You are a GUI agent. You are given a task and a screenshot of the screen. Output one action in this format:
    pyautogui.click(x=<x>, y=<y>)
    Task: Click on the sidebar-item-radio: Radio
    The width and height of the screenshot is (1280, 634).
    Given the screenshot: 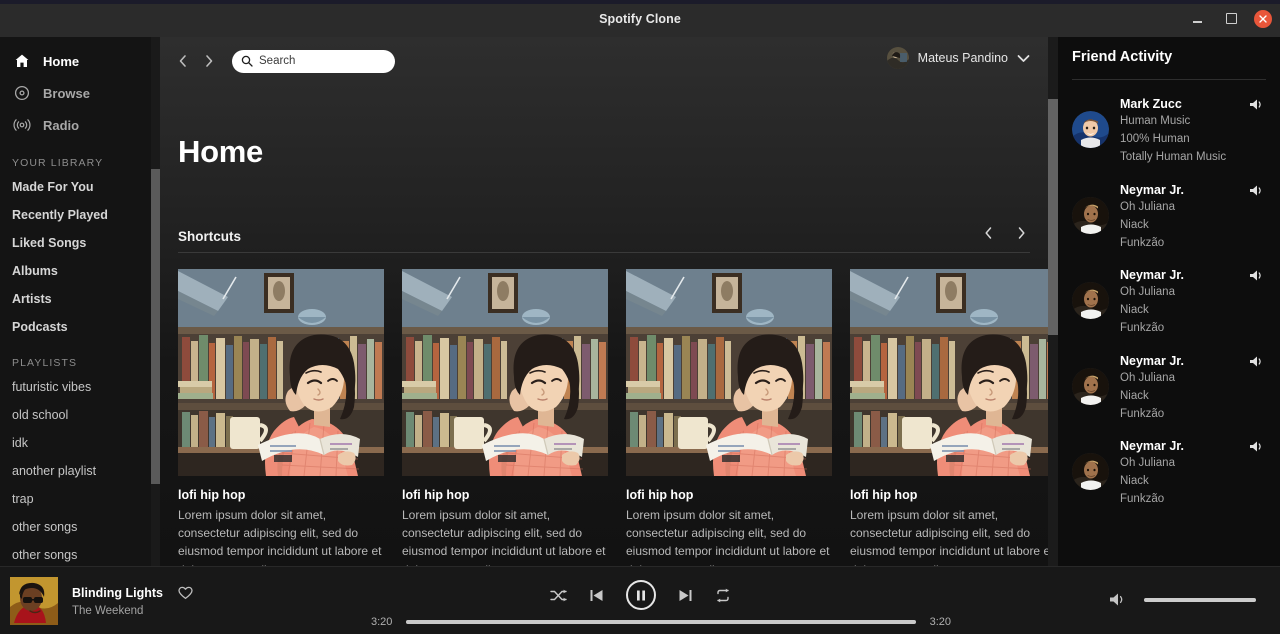 What is the action you would take?
    pyautogui.click(x=80, y=125)
    